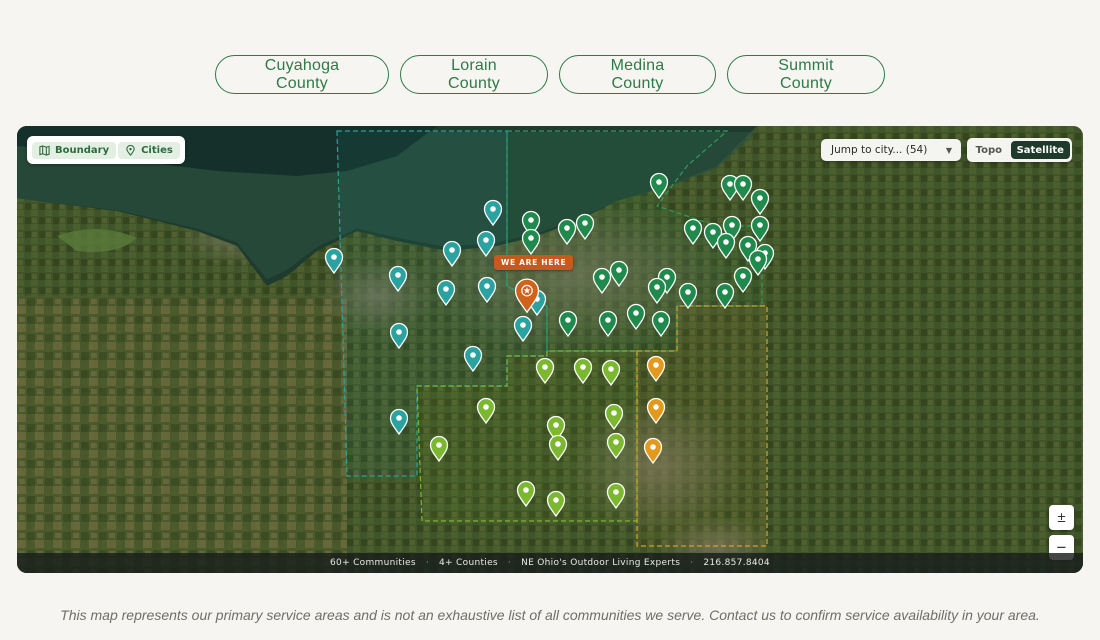 The height and width of the screenshot is (640, 1100). Describe the element at coordinates (130, 150) in the screenshot. I see `location-pin-icon` at that location.